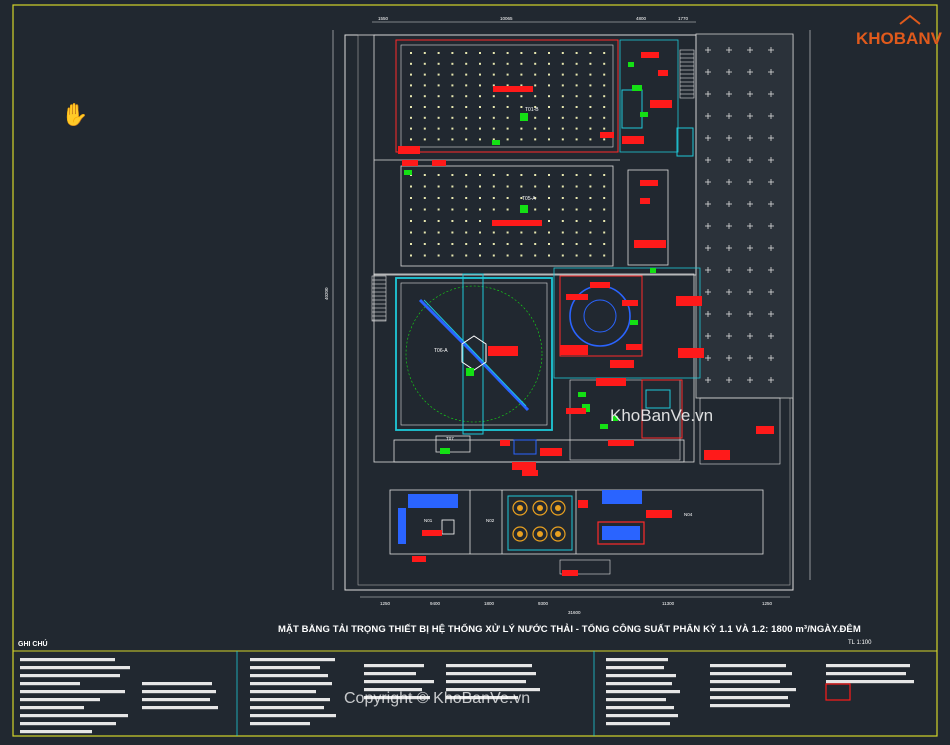 Image resolution: width=950 pixels, height=745 pixels. I want to click on dim-bottom-7: 9300, so click(543, 603).